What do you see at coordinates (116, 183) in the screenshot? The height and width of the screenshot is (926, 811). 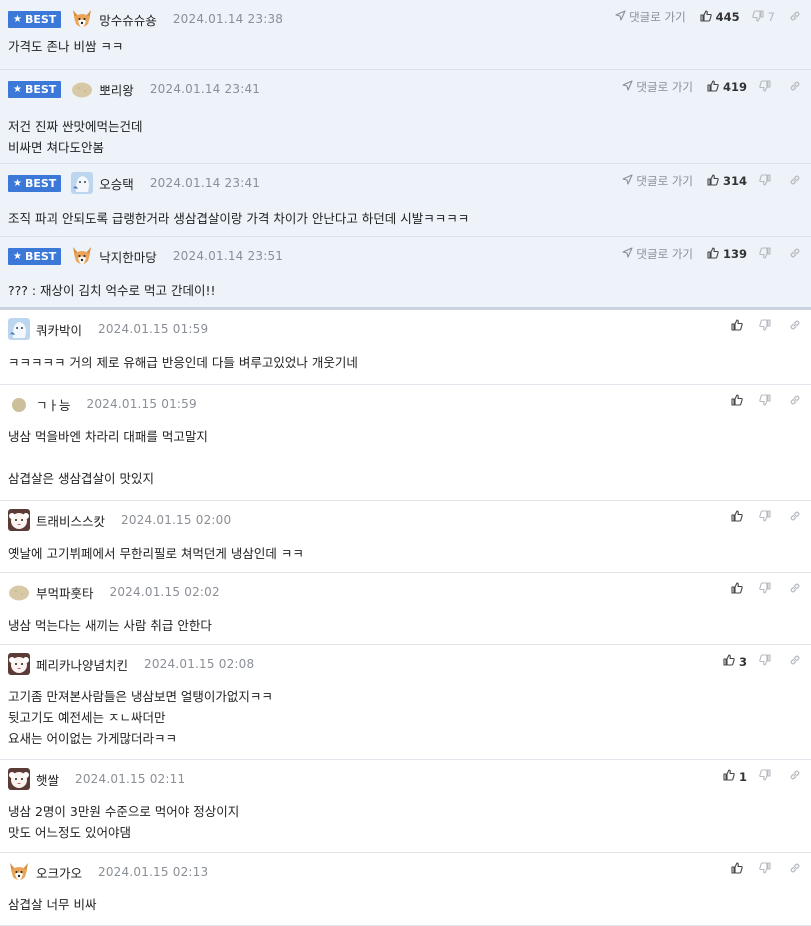 I see `nickname: 오승택` at bounding box center [116, 183].